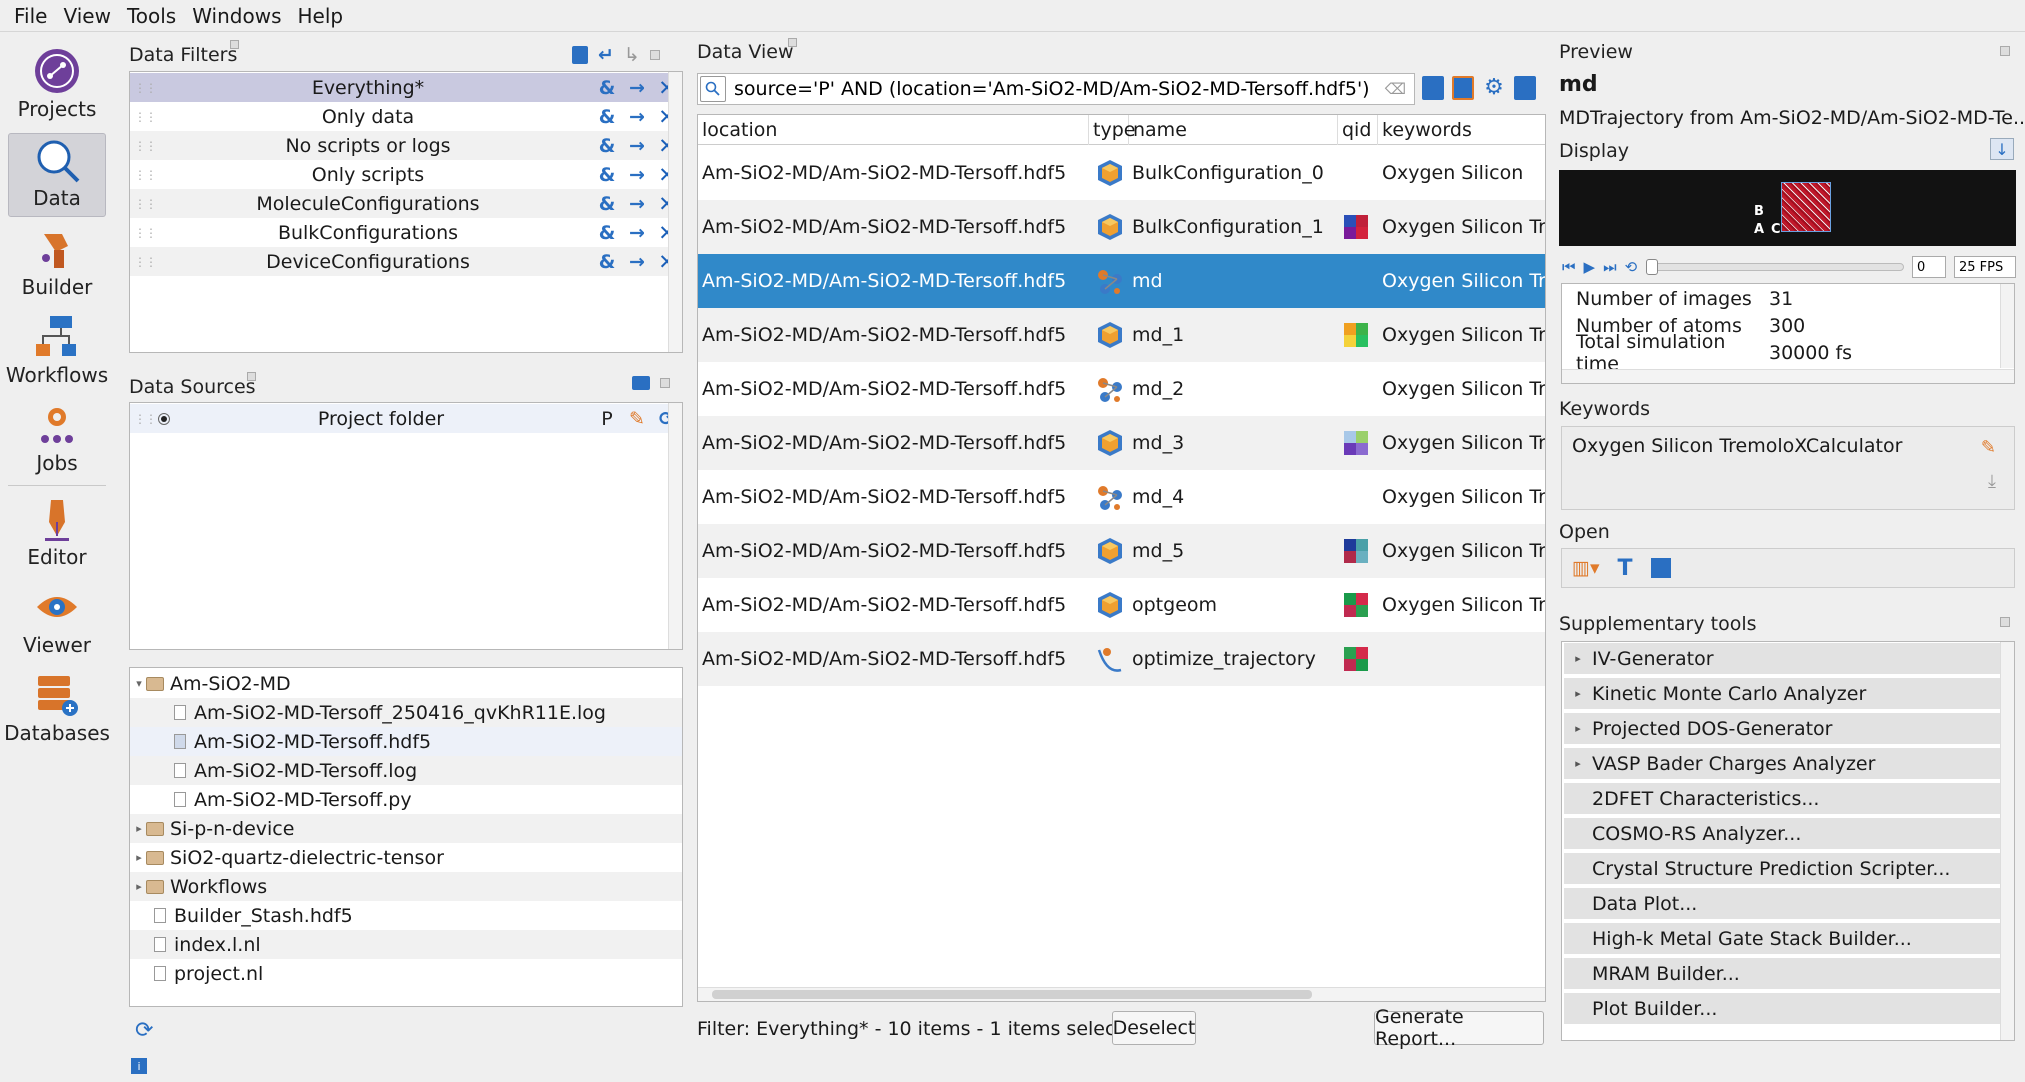 This screenshot has width=2025, height=1082. I want to click on redo-filter-icon: ↳, so click(632, 55).